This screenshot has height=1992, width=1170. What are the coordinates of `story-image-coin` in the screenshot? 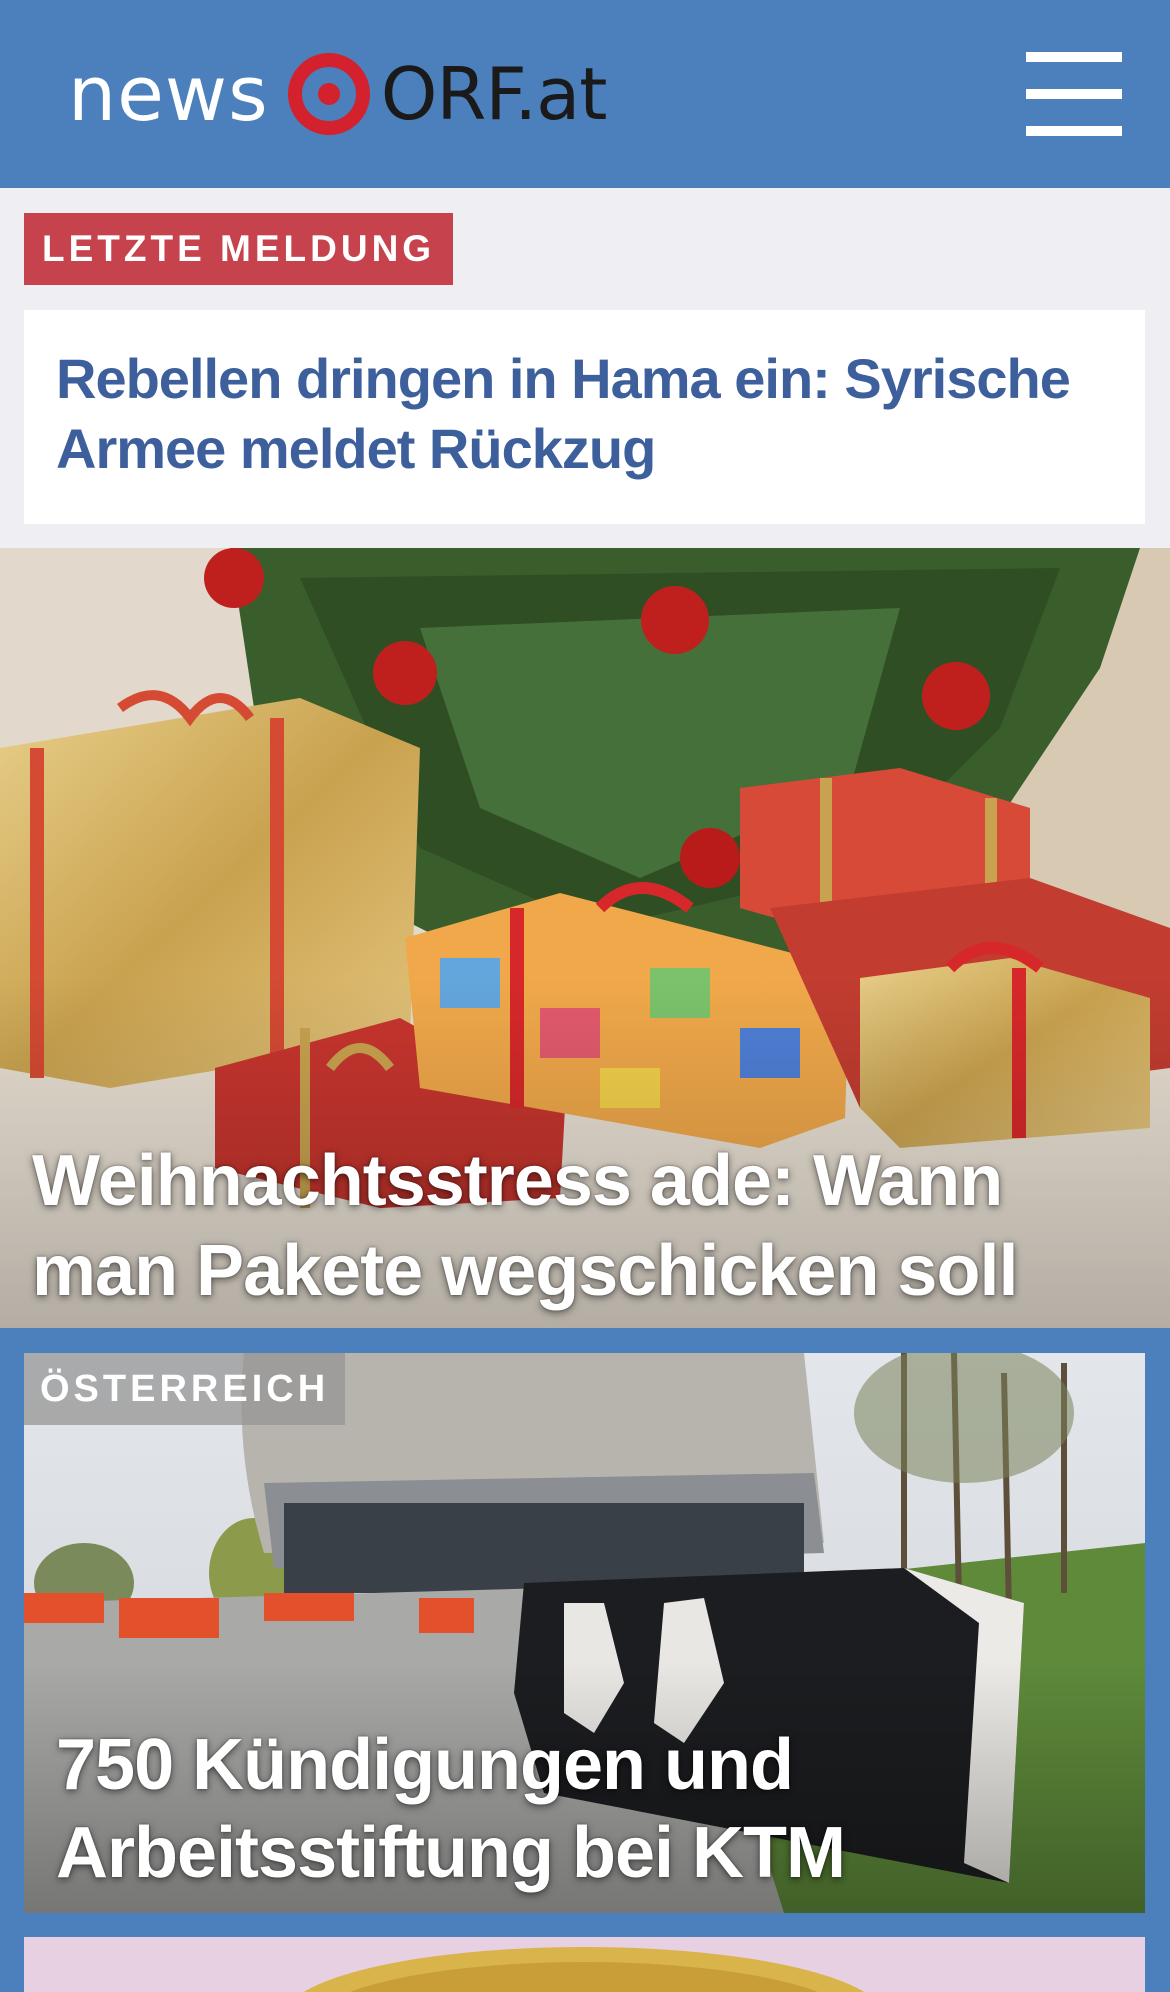 It's located at (584, 1964).